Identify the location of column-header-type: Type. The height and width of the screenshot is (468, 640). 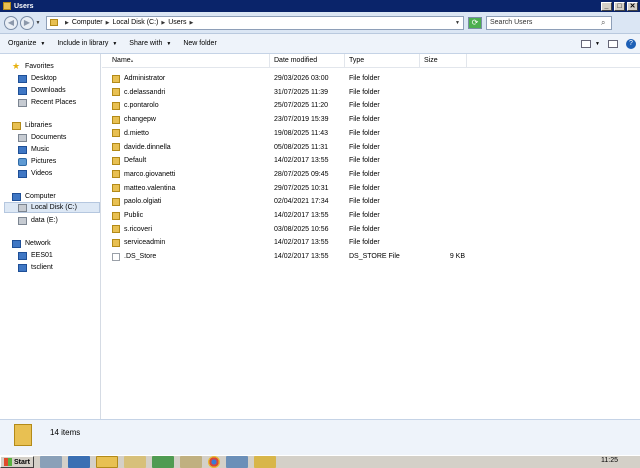
(382, 61).